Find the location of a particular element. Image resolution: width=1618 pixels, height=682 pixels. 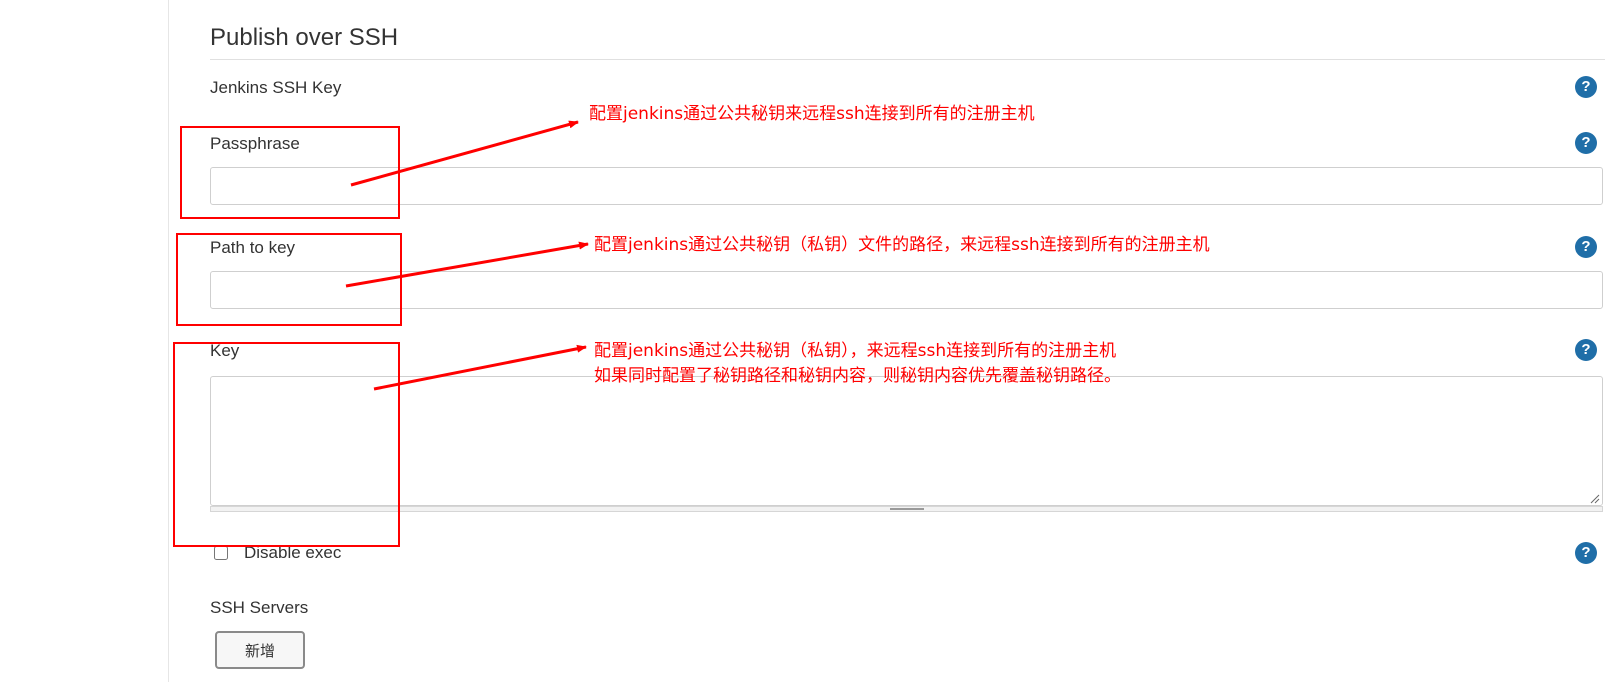

path-to-key-input is located at coordinates (906, 290).